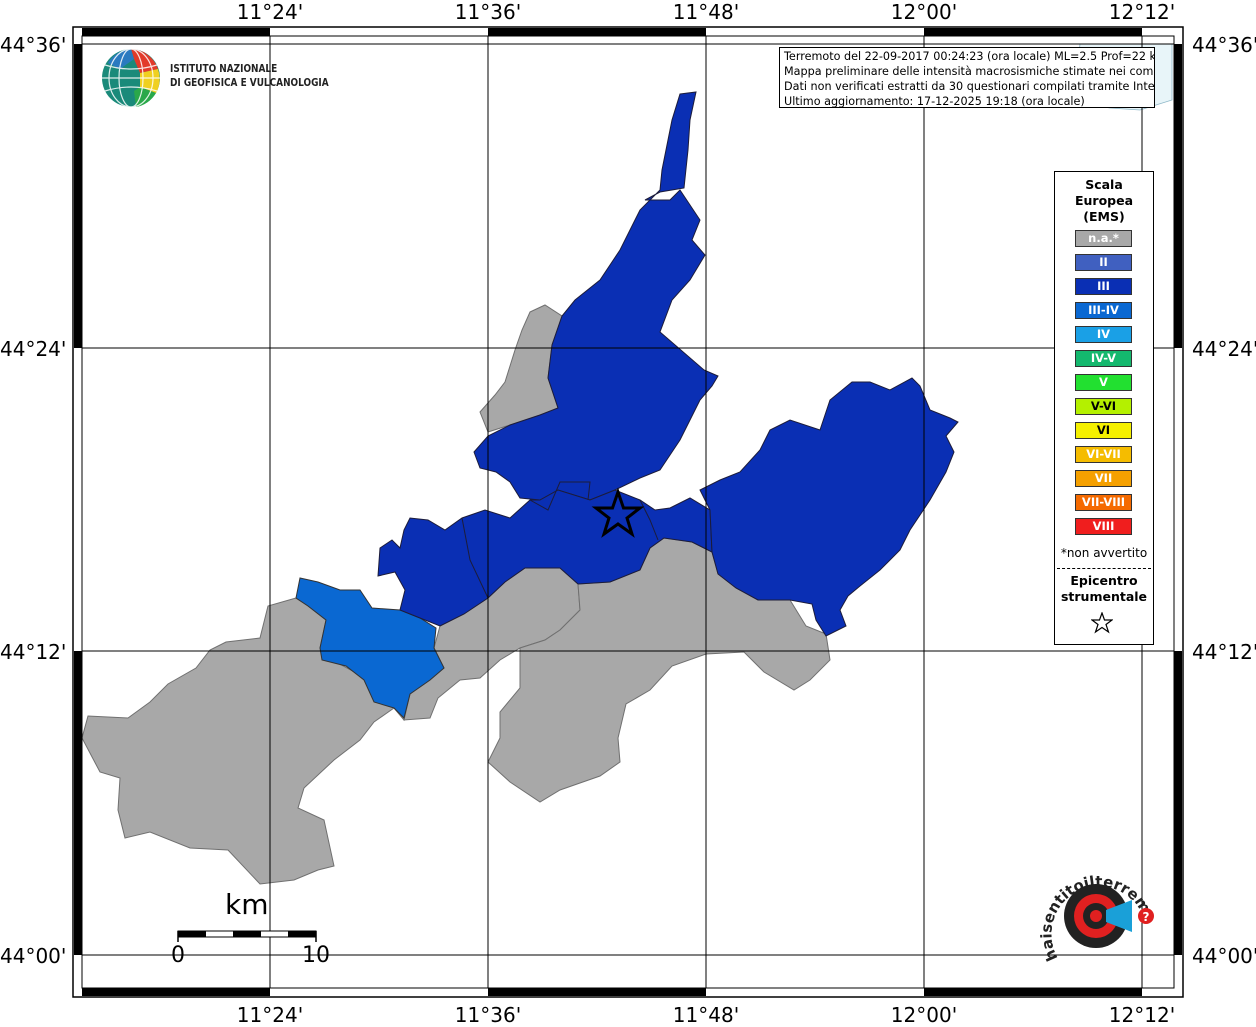  Describe the element at coordinates (1102, 623) in the screenshot. I see `epicenter-star-icon` at that location.